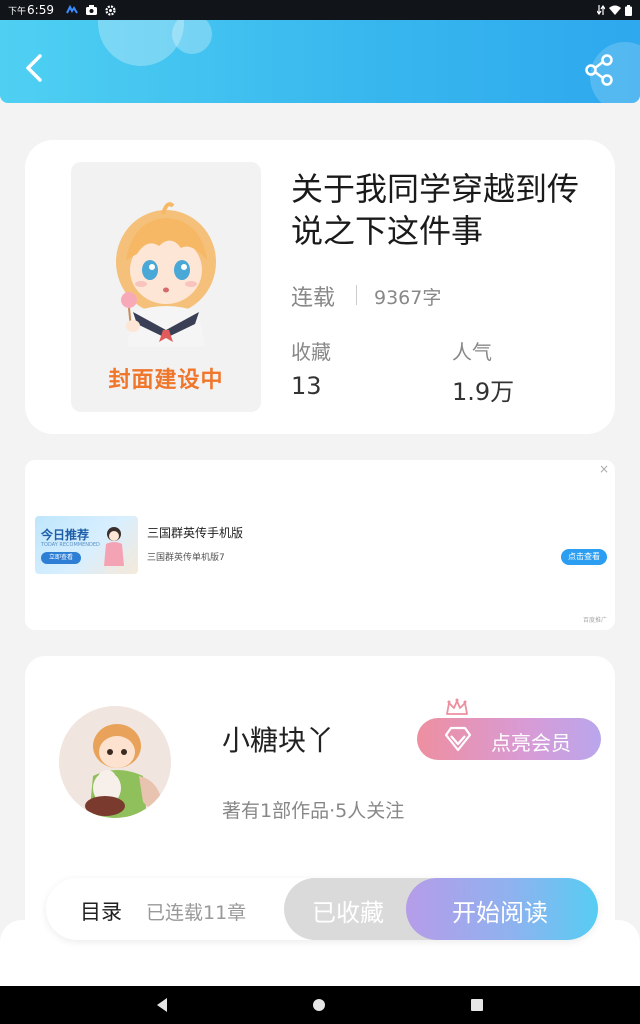 The width and height of the screenshot is (640, 1024). I want to click on favorites-label: 收藏, so click(311, 352).